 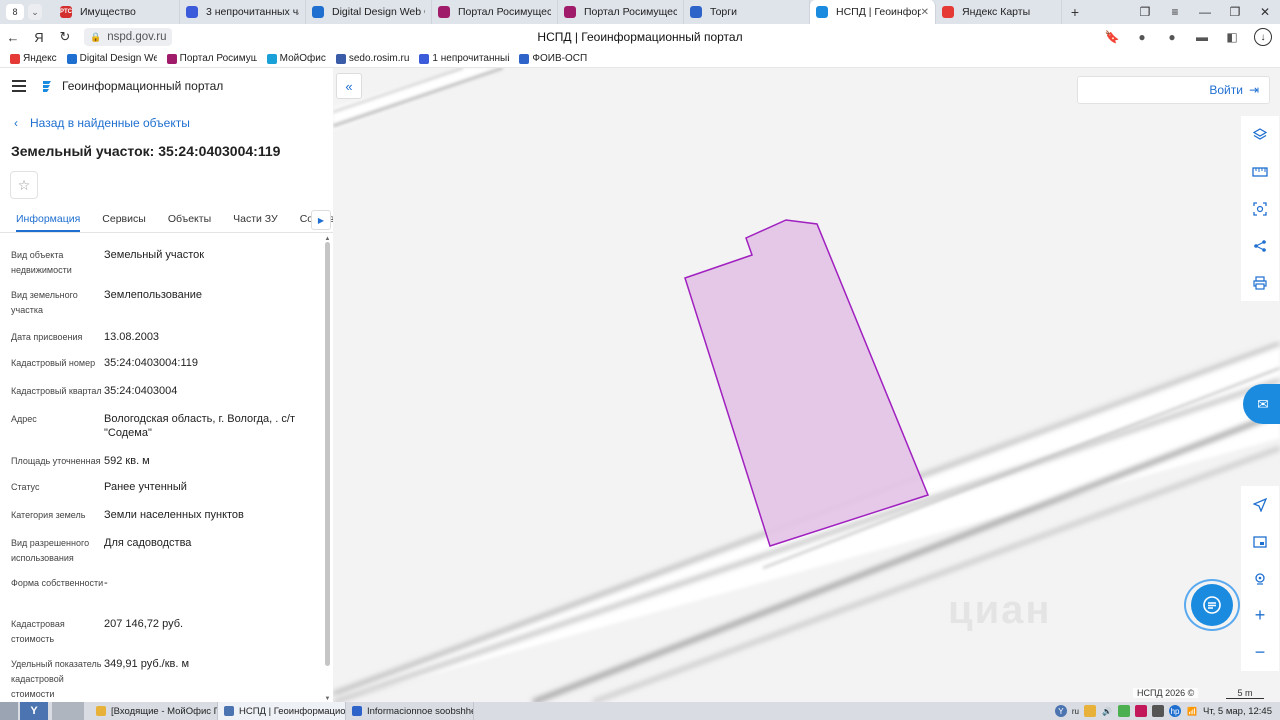 What do you see at coordinates (117, 12) in the screenshot?
I see `browser-tab: РТС Имущество` at bounding box center [117, 12].